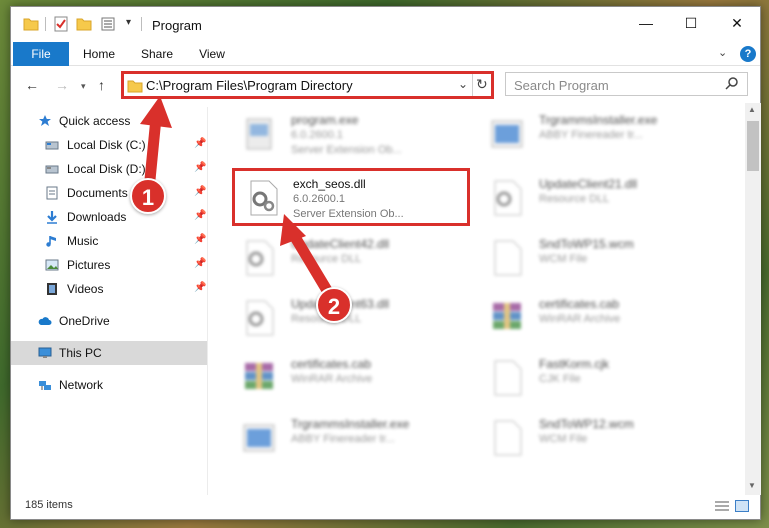  I want to click on sidebar-item-label: This PC, so click(80, 353).